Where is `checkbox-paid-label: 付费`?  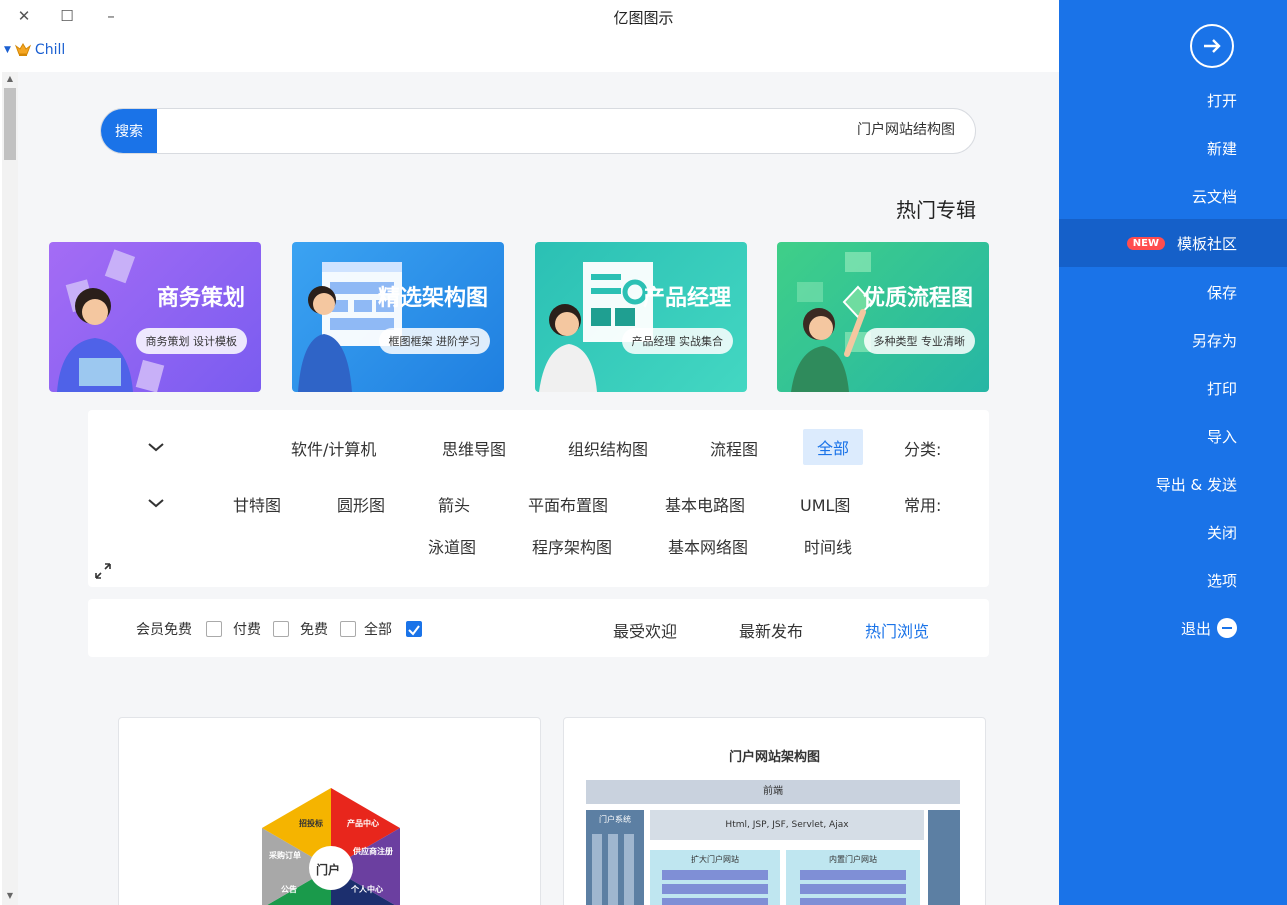
checkbox-paid-label: 付费 is located at coordinates (247, 630).